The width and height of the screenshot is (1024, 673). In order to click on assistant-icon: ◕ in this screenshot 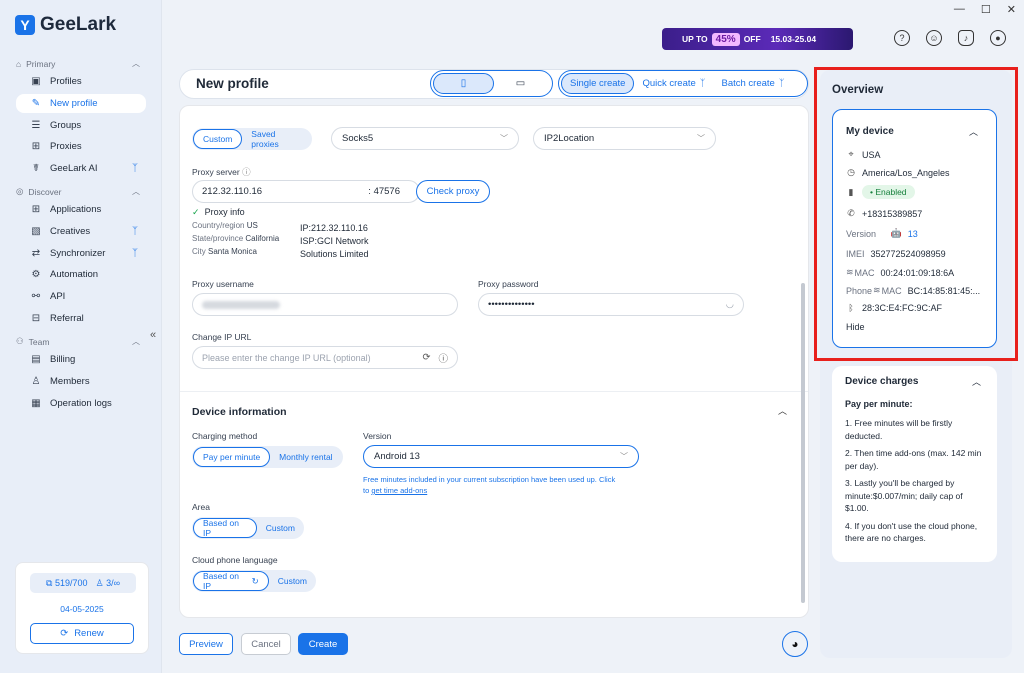, I will do `click(795, 644)`.